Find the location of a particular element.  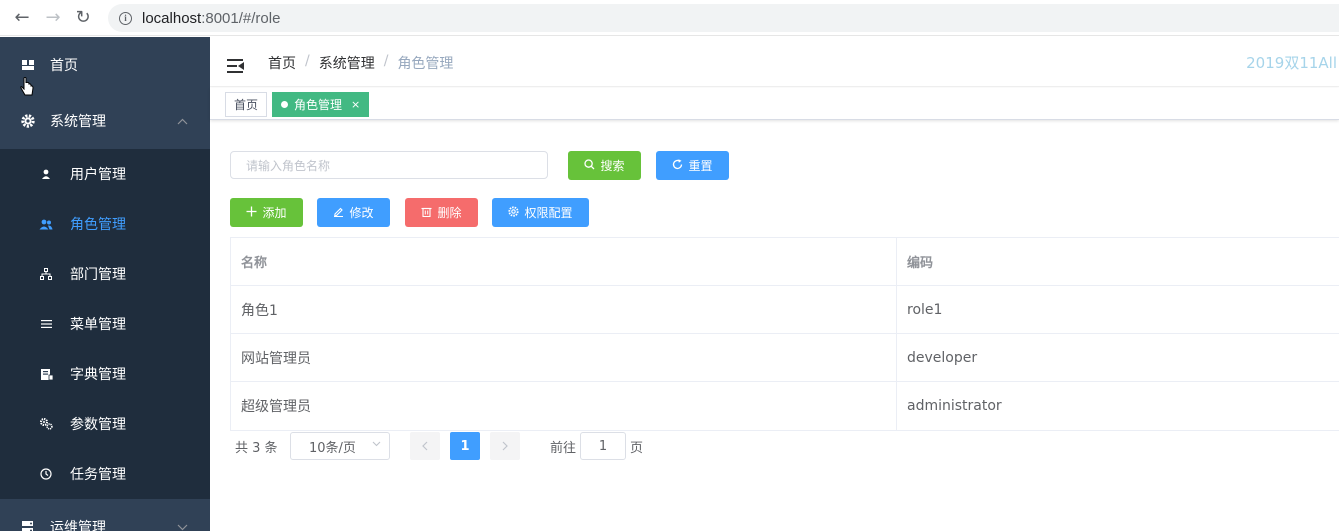

sidebar-item-label: 菜单管理 is located at coordinates (98, 325).